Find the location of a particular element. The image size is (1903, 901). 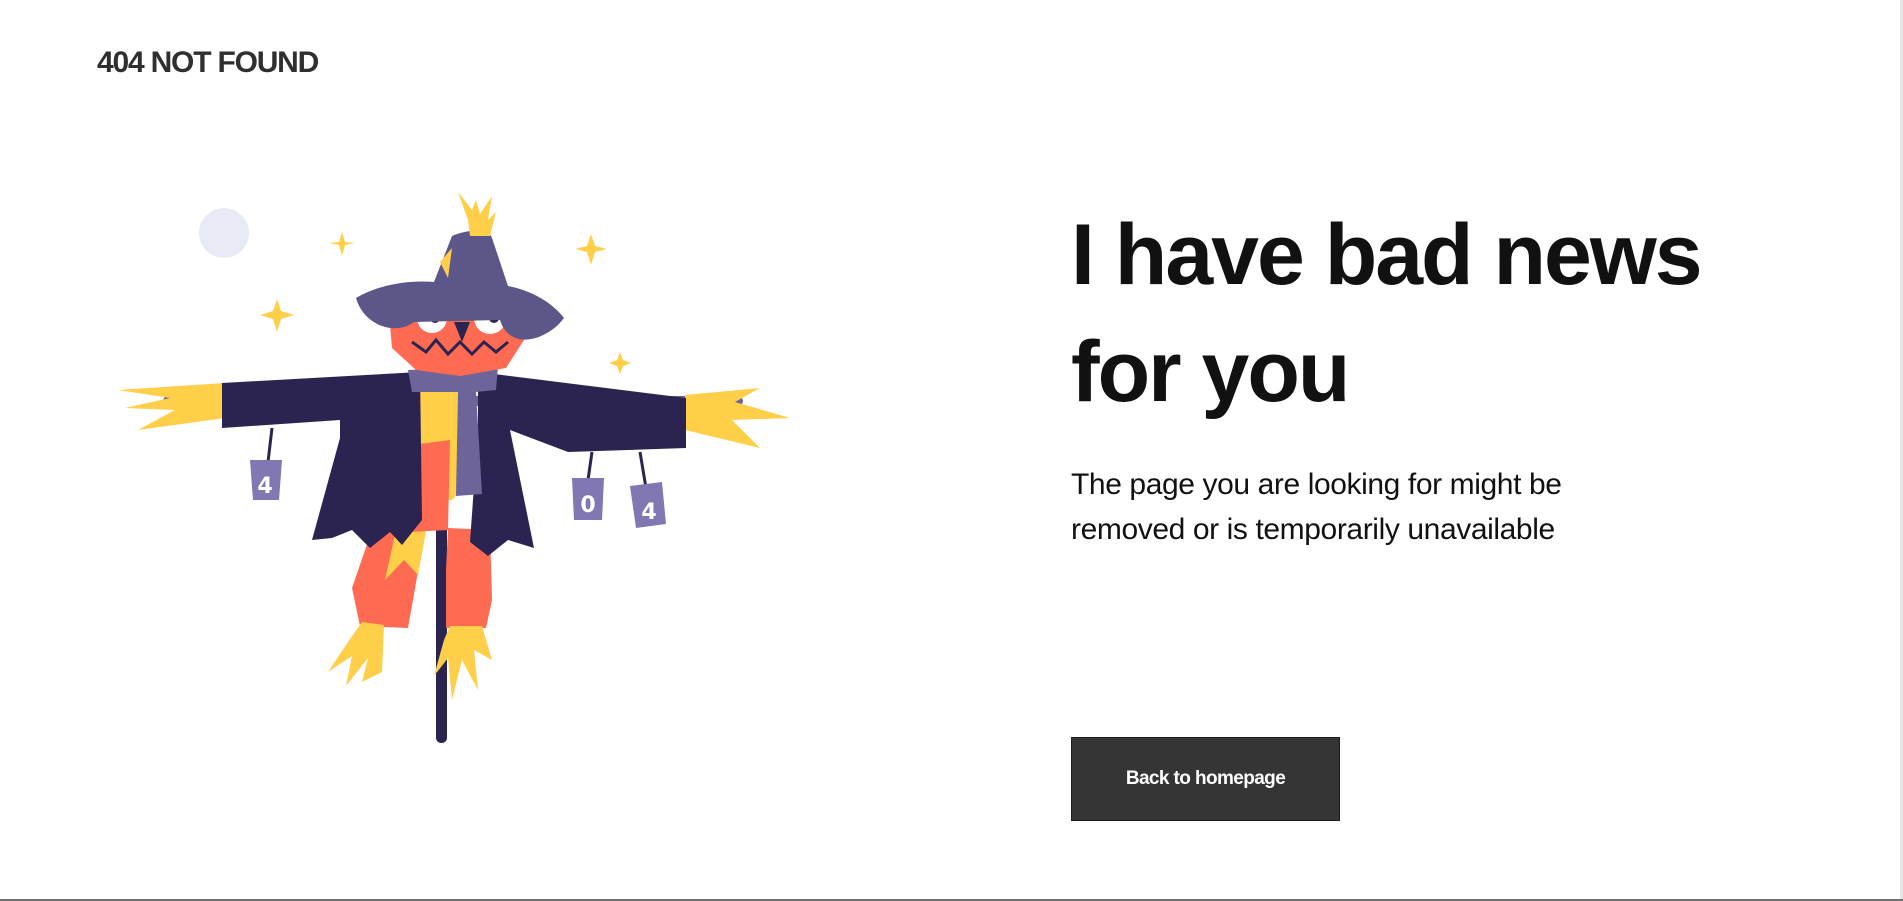

brand-logo-text: 404 NOT FOUND is located at coordinates (208, 62).